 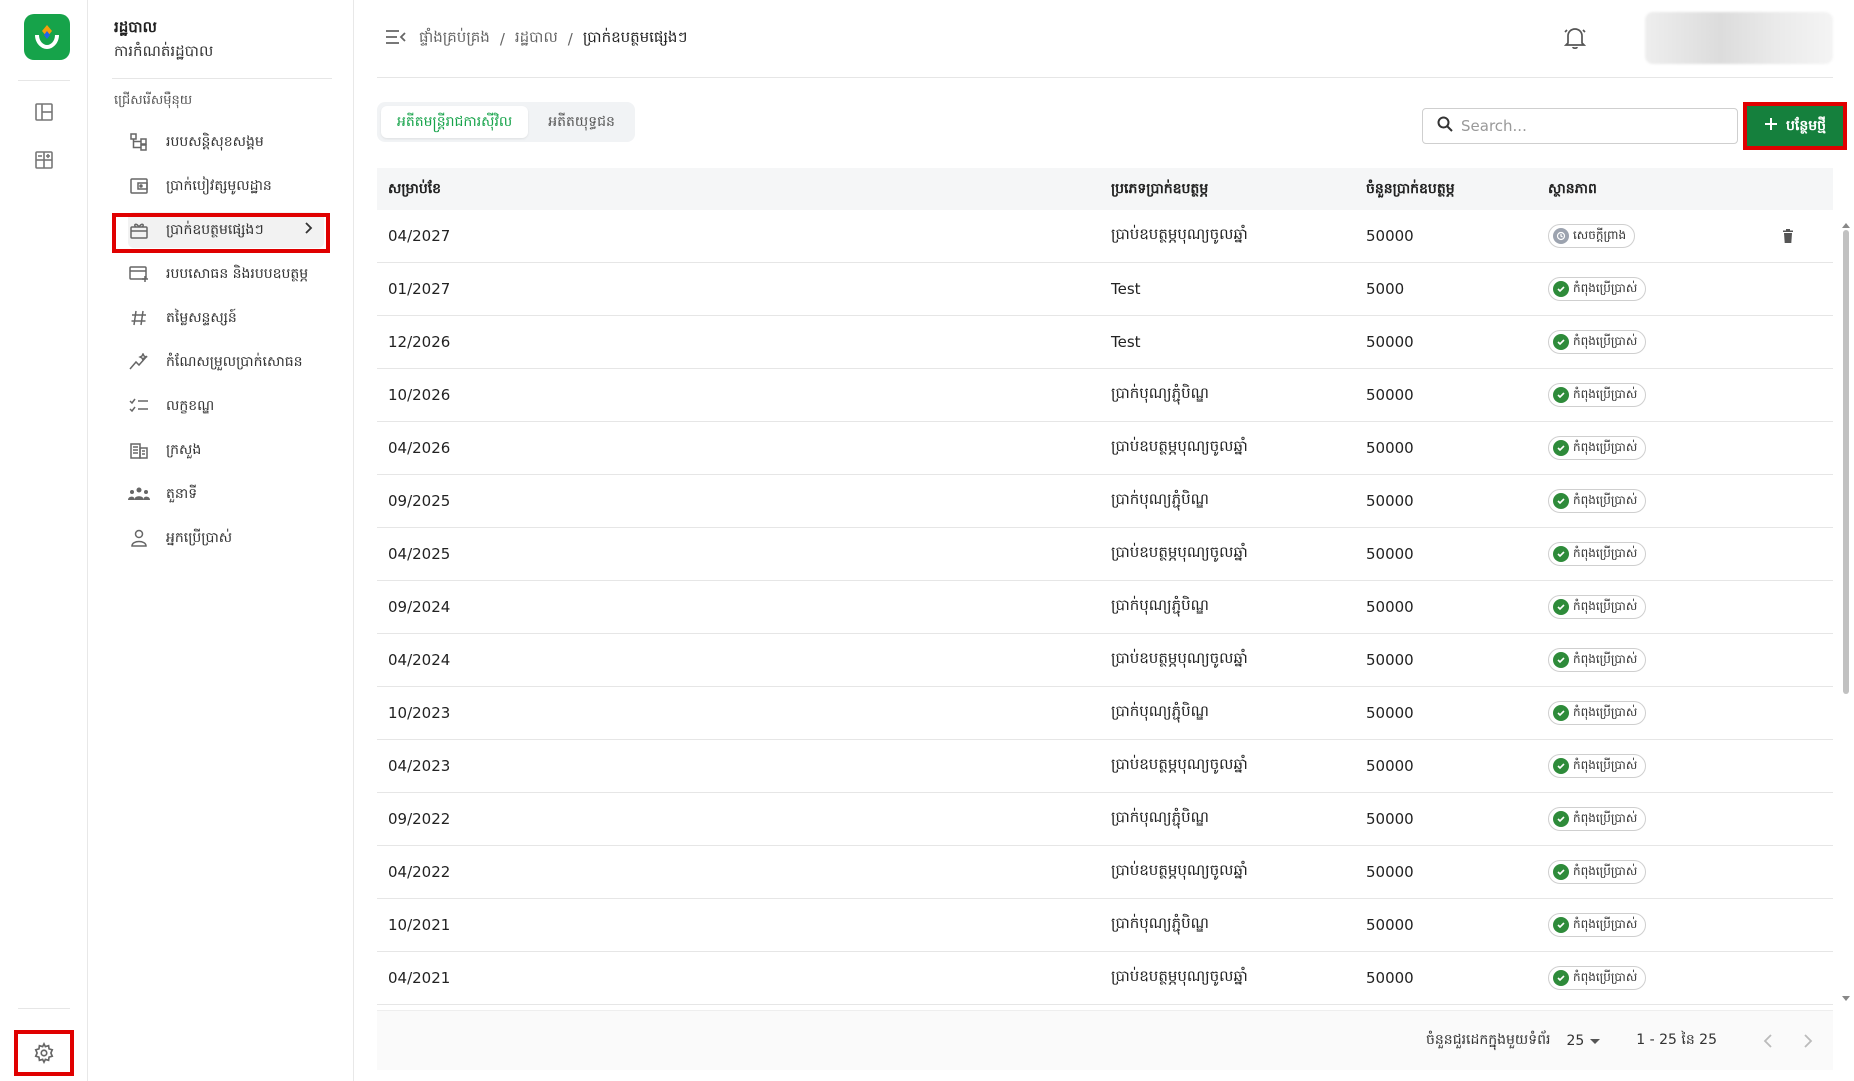 What do you see at coordinates (1561, 236) in the screenshot?
I see `clock-icon` at bounding box center [1561, 236].